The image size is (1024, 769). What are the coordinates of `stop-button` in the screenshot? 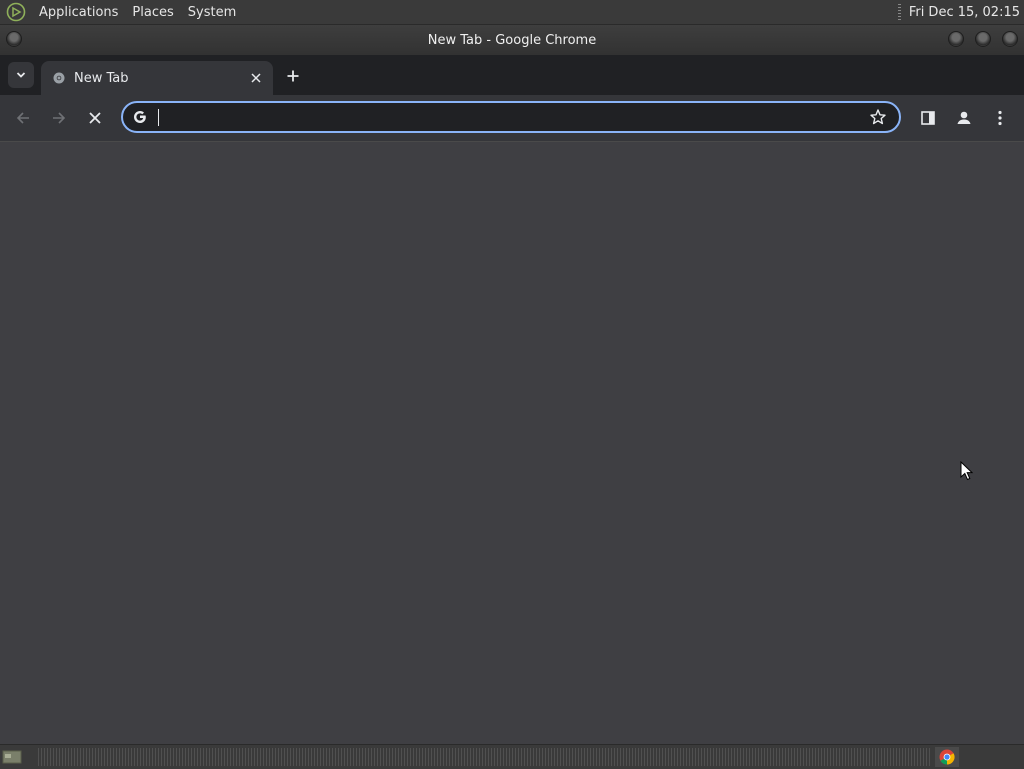 It's located at (95, 118).